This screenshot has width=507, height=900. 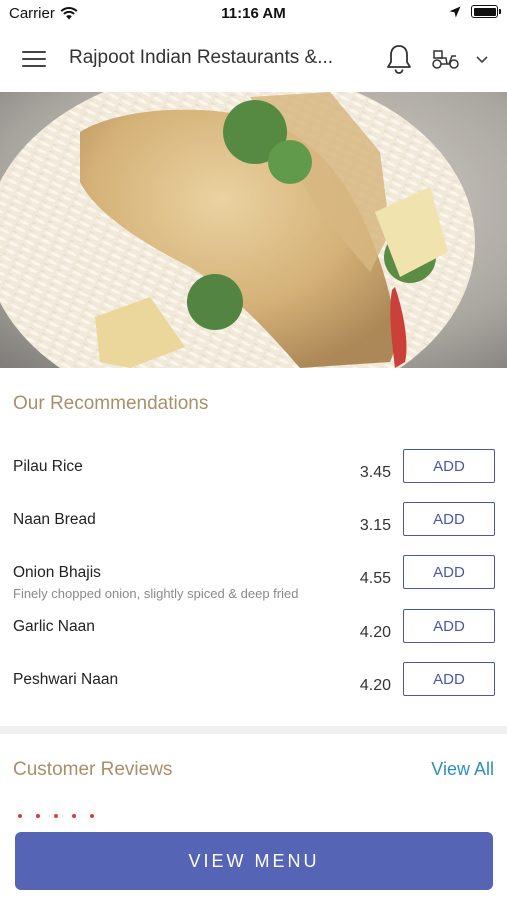 What do you see at coordinates (253, 478) in the screenshot?
I see `recommendation-item: Pilau Rice 3.45 ADD` at bounding box center [253, 478].